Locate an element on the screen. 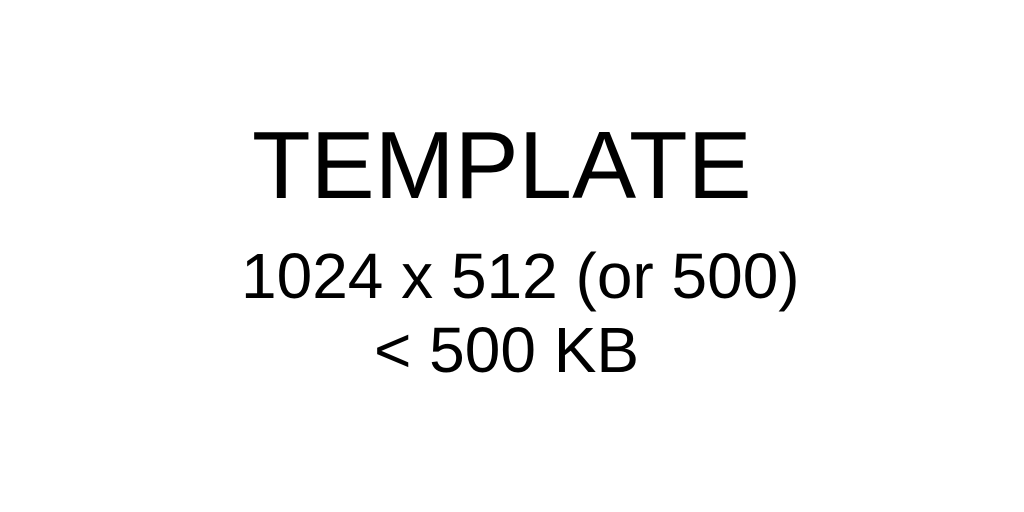  dimensions-text: 1024 x 512 (or 500) is located at coordinates (520, 276).